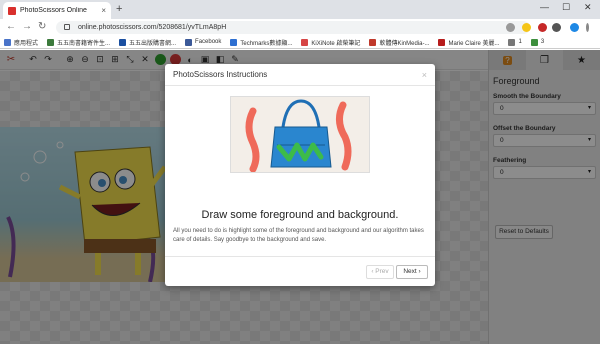 The image size is (600, 344). I want to click on lock-icon, so click(67, 27).